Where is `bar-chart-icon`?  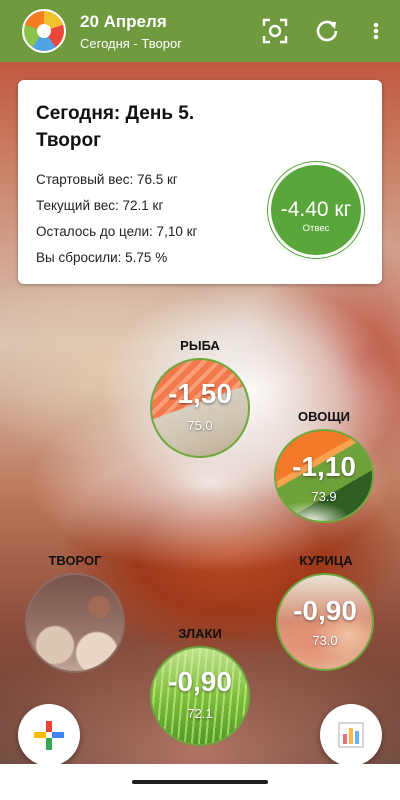
bar-chart-icon is located at coordinates (351, 735).